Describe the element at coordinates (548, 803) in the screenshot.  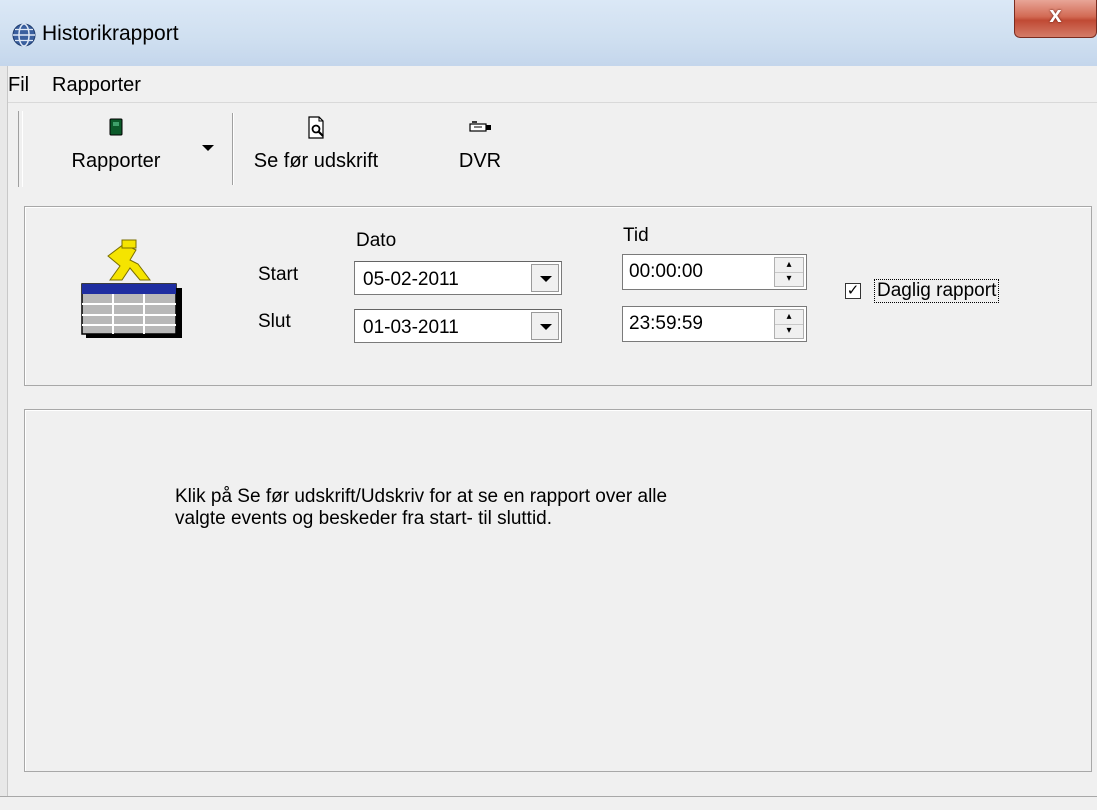
I see `status-bar` at that location.